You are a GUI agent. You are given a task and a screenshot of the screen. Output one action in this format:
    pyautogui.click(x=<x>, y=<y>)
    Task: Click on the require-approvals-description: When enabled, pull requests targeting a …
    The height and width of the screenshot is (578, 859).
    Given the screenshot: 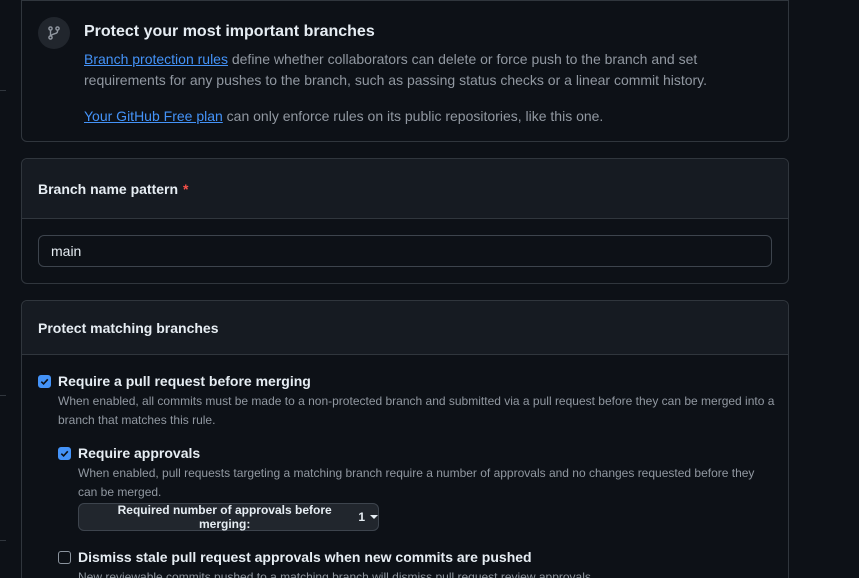 What is the action you would take?
    pyautogui.click(x=416, y=482)
    